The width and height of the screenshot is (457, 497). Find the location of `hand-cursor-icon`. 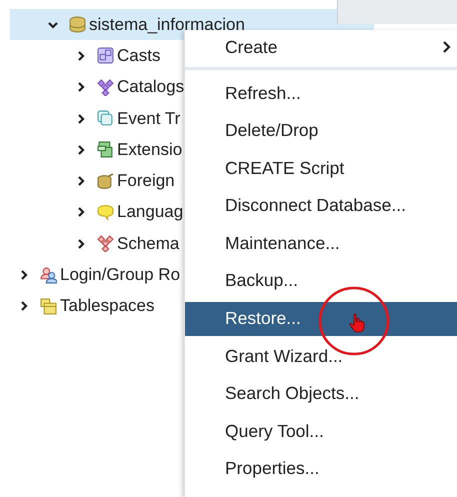

hand-cursor-icon is located at coordinates (357, 322).